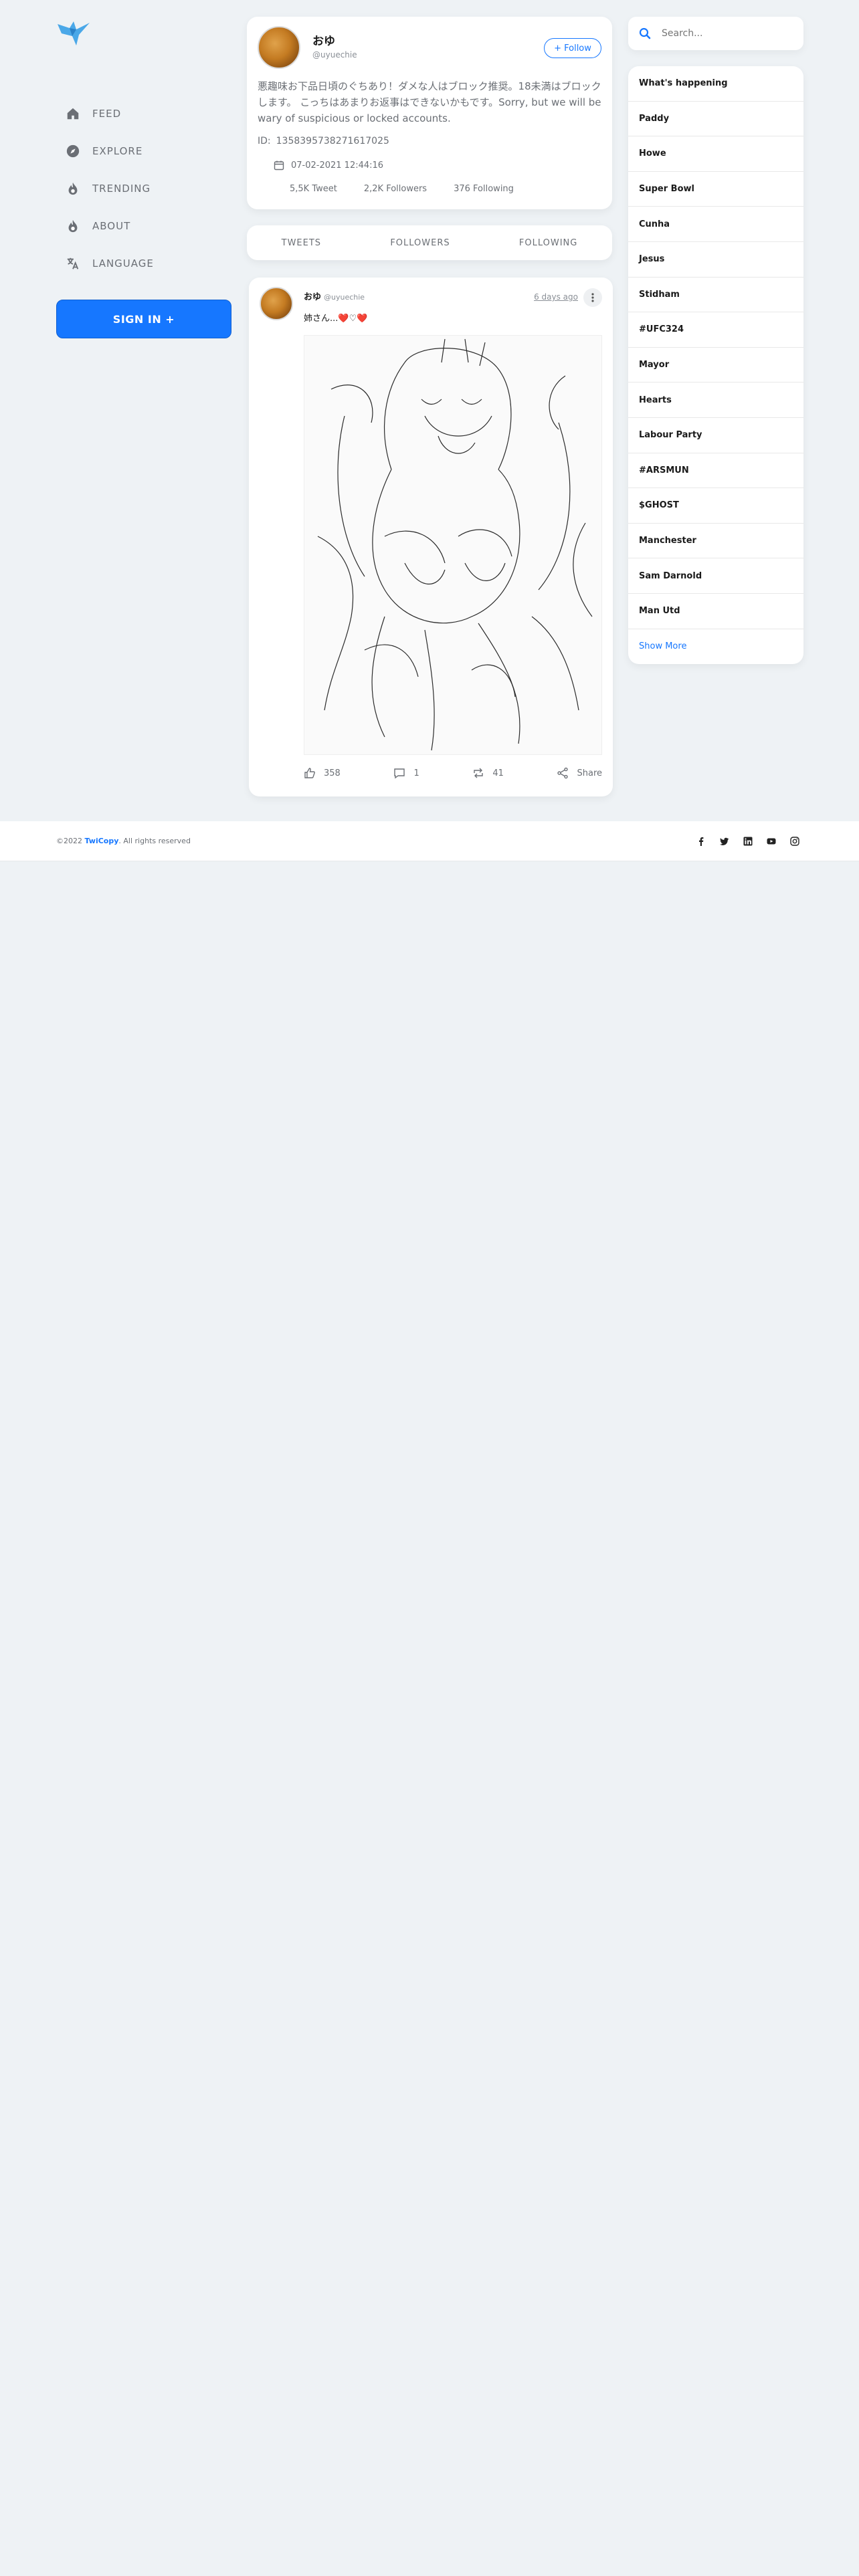  Describe the element at coordinates (334, 55) in the screenshot. I see `profile-handle: @uyuechie` at that location.